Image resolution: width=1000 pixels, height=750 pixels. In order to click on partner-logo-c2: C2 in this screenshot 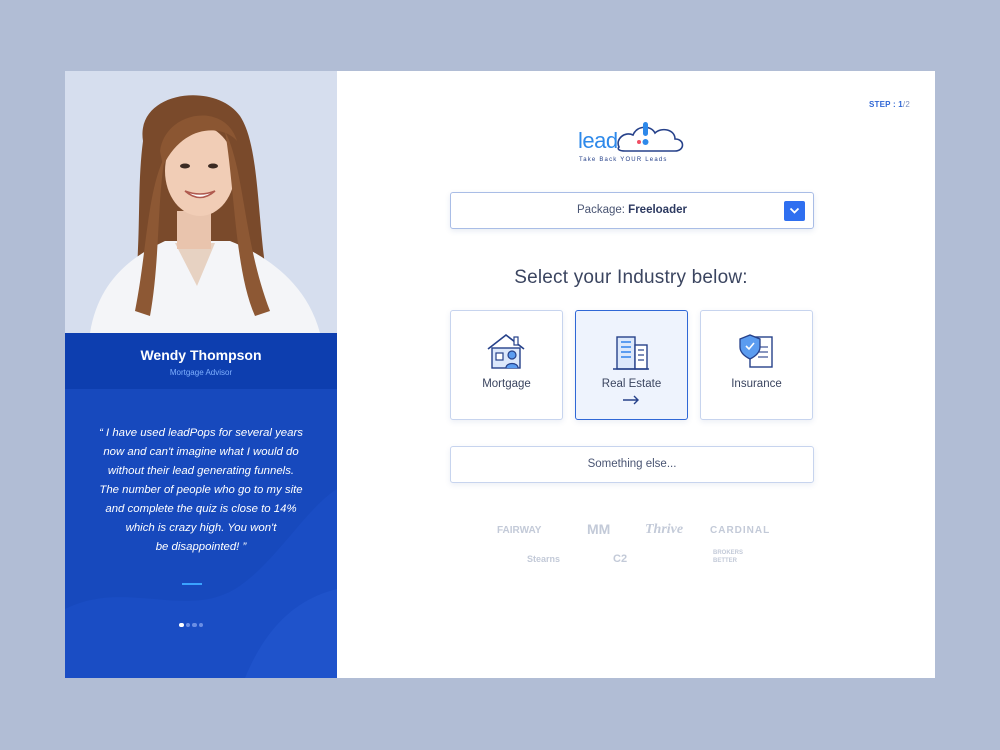, I will do `click(620, 559)`.